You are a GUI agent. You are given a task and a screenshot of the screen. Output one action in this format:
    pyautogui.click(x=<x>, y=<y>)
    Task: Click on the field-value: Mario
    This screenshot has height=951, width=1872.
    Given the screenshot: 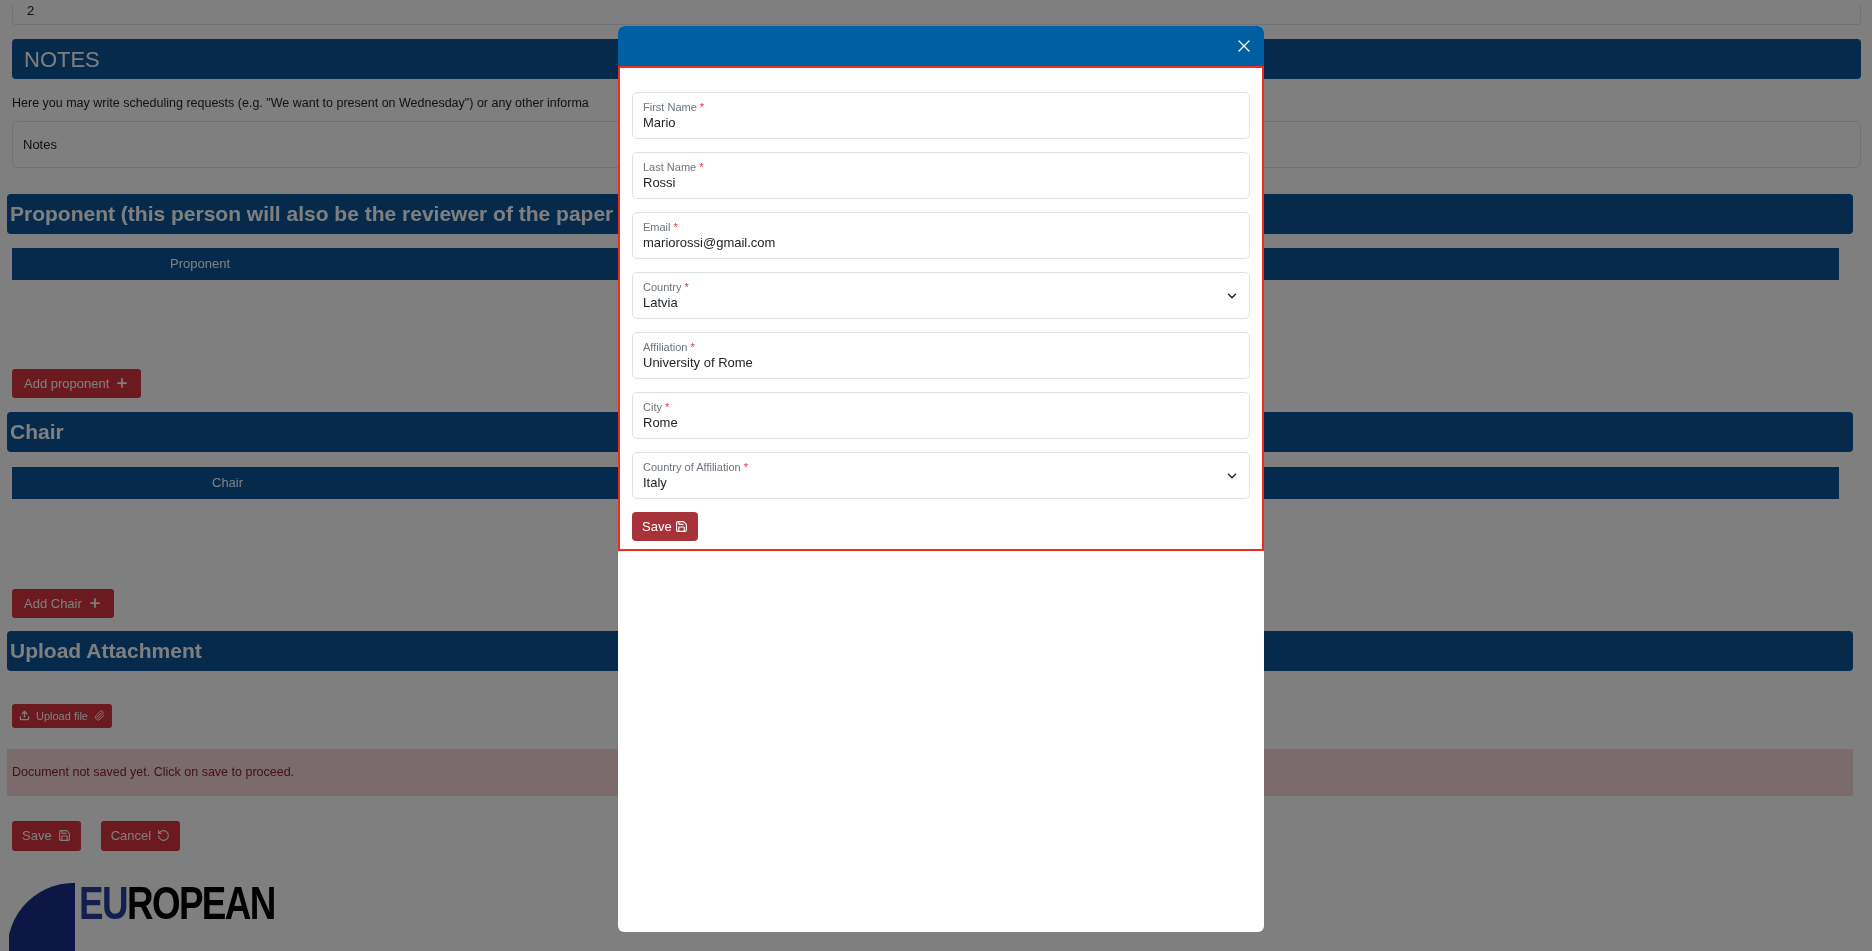 What is the action you would take?
    pyautogui.click(x=660, y=122)
    